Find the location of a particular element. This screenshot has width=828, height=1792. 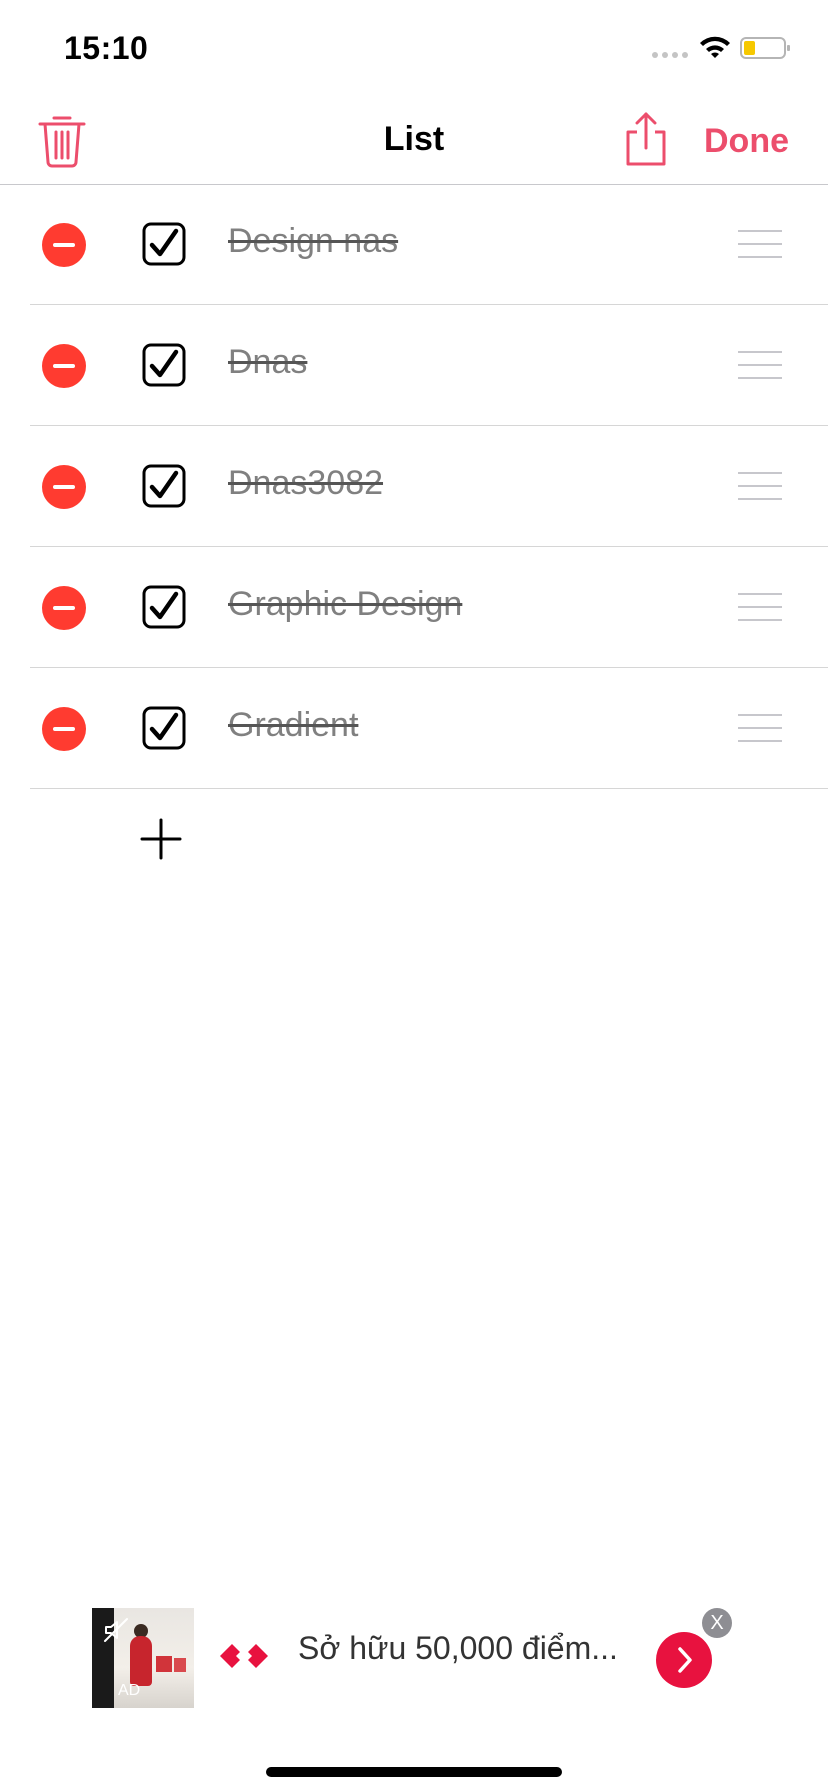

done-button: Done is located at coordinates (746, 141).